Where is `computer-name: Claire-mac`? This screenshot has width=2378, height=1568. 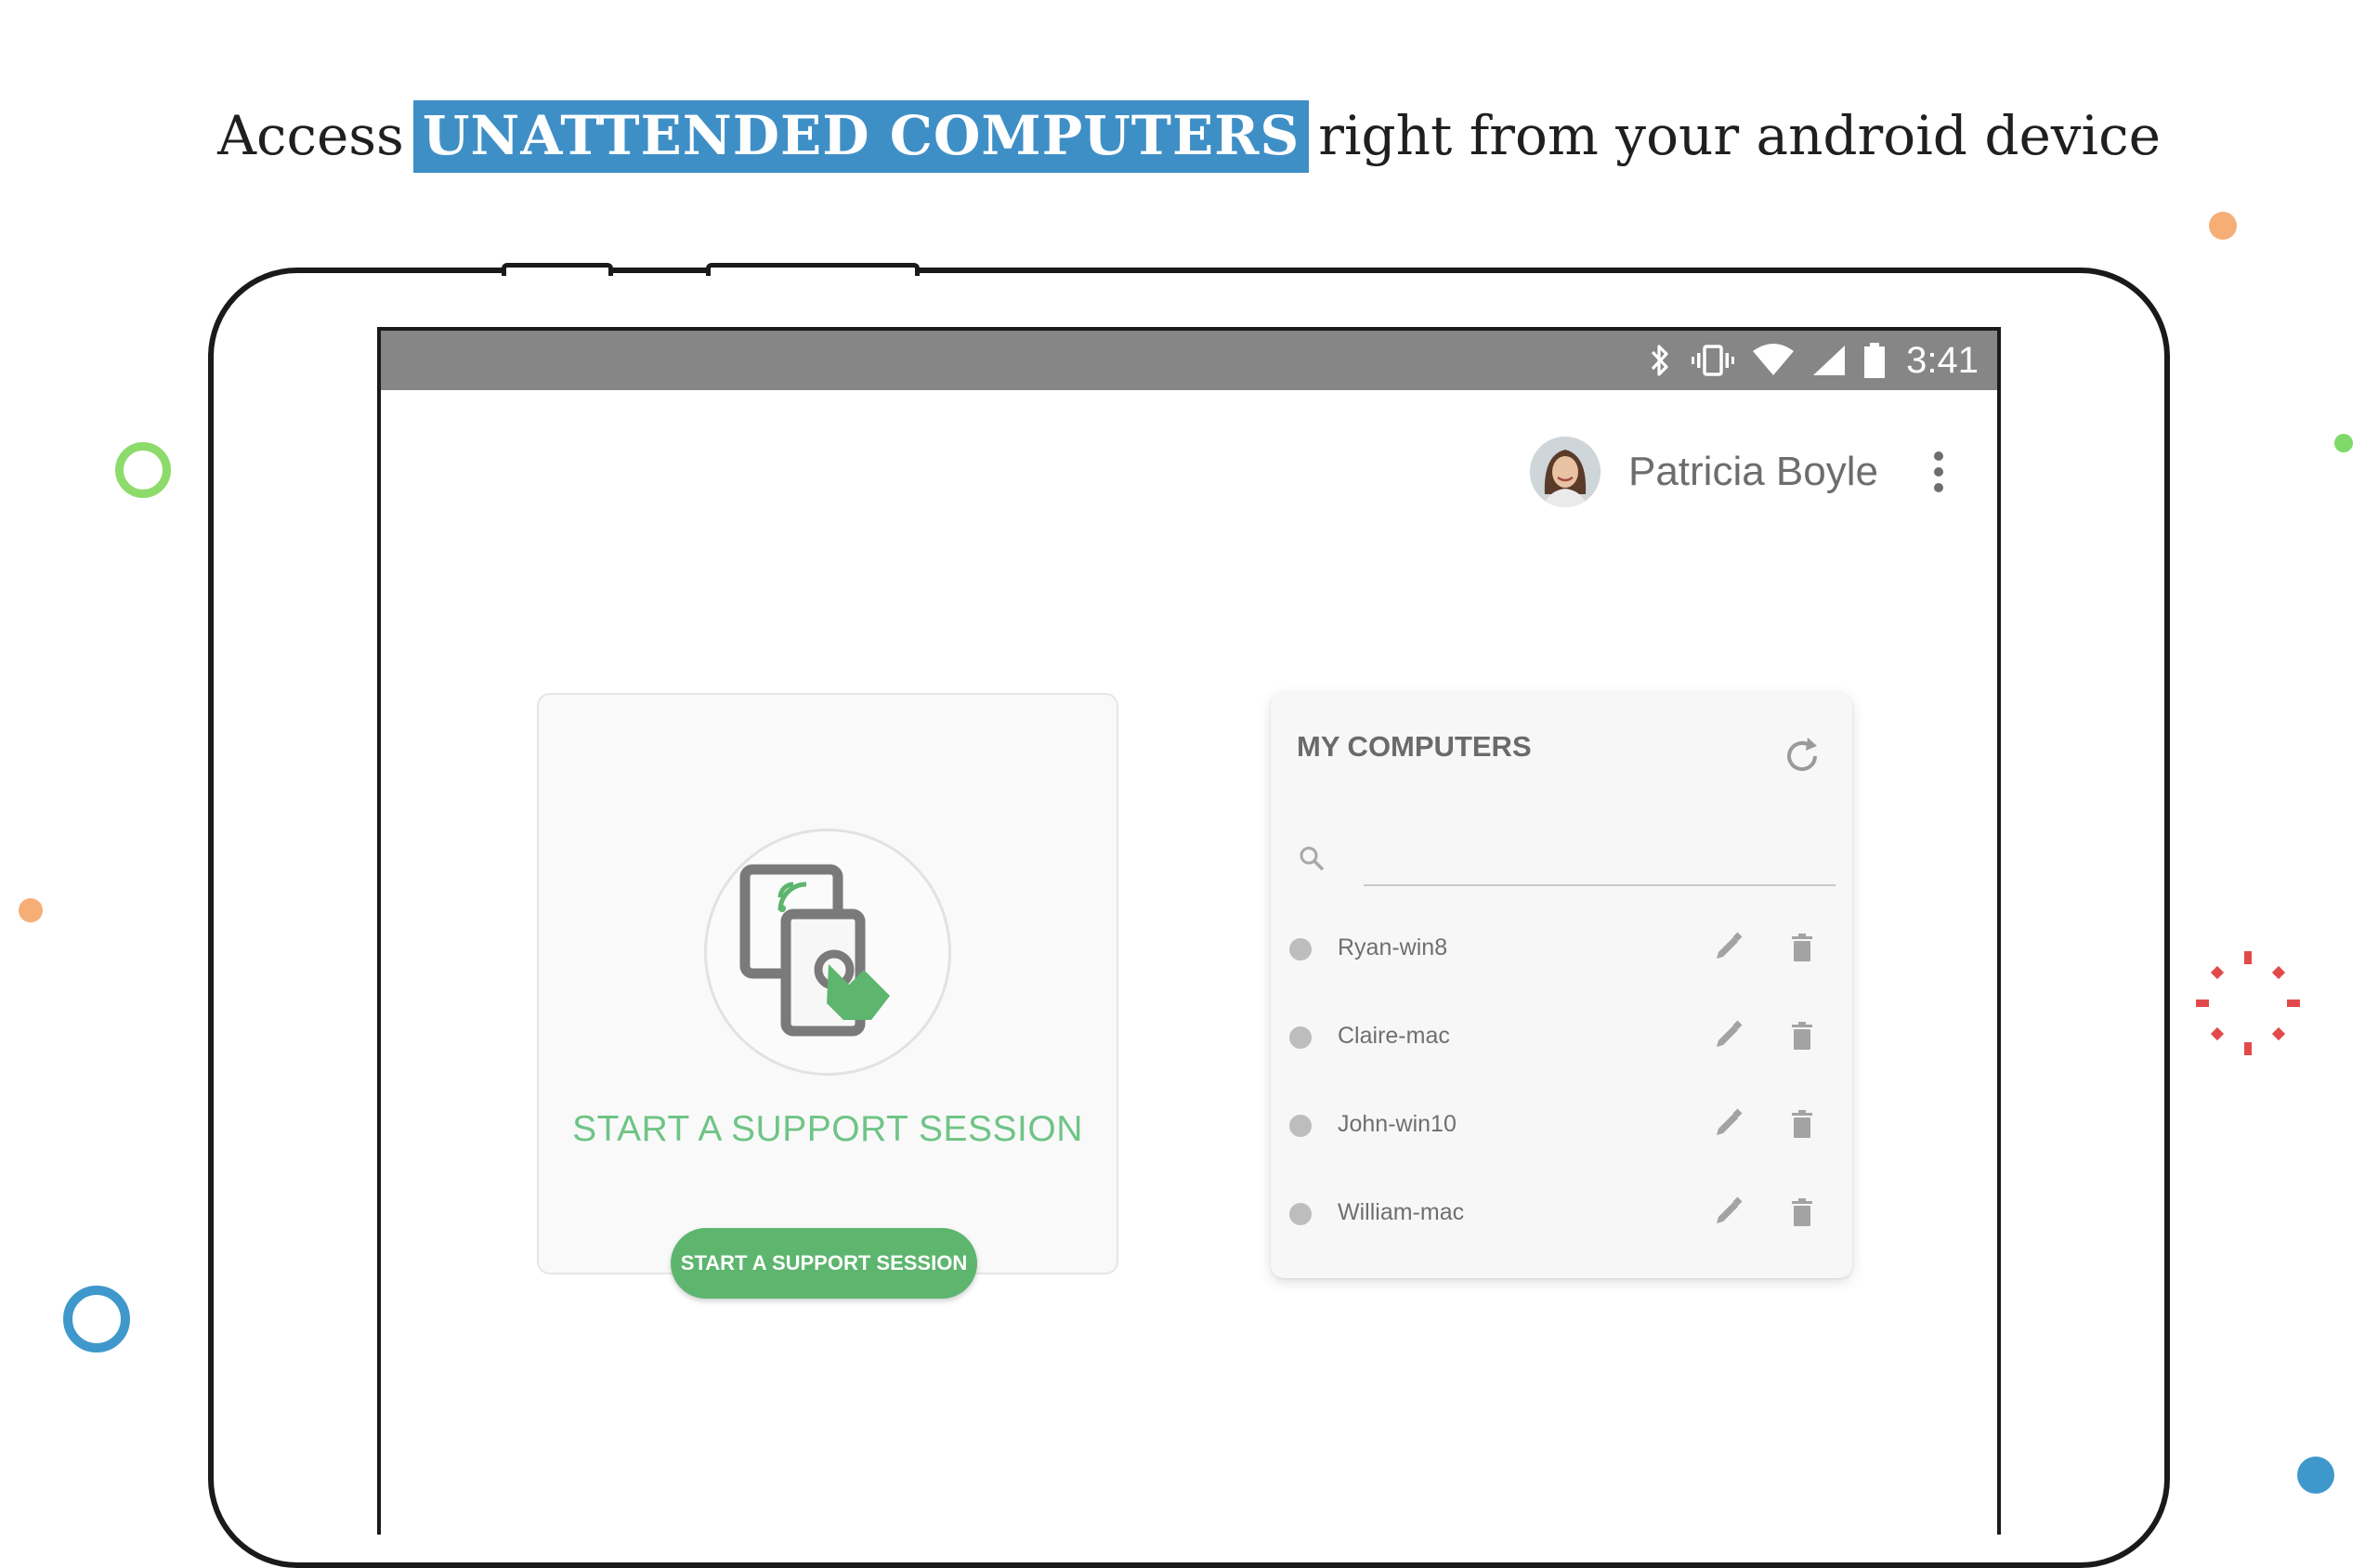 computer-name: Claire-mac is located at coordinates (1394, 1036).